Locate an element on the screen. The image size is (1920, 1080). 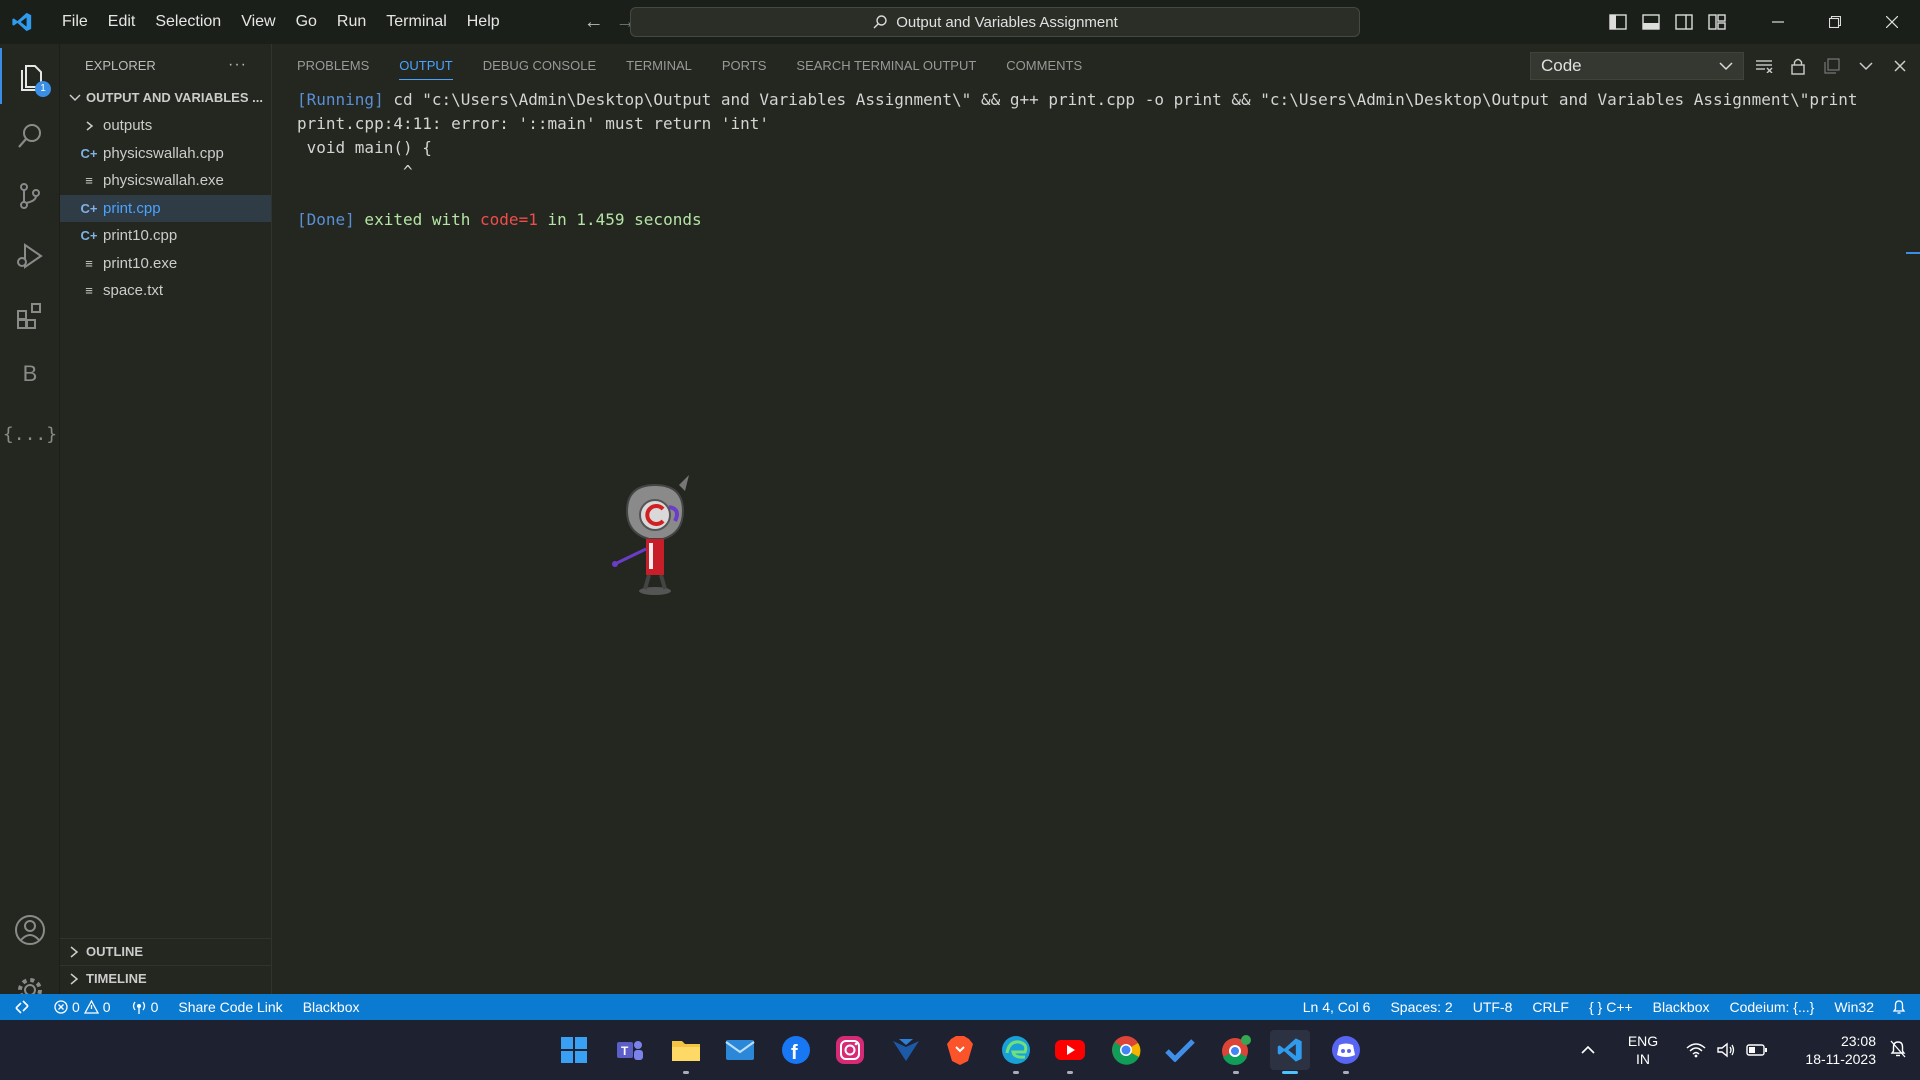
youtube-icon is located at coordinates (1070, 1052).